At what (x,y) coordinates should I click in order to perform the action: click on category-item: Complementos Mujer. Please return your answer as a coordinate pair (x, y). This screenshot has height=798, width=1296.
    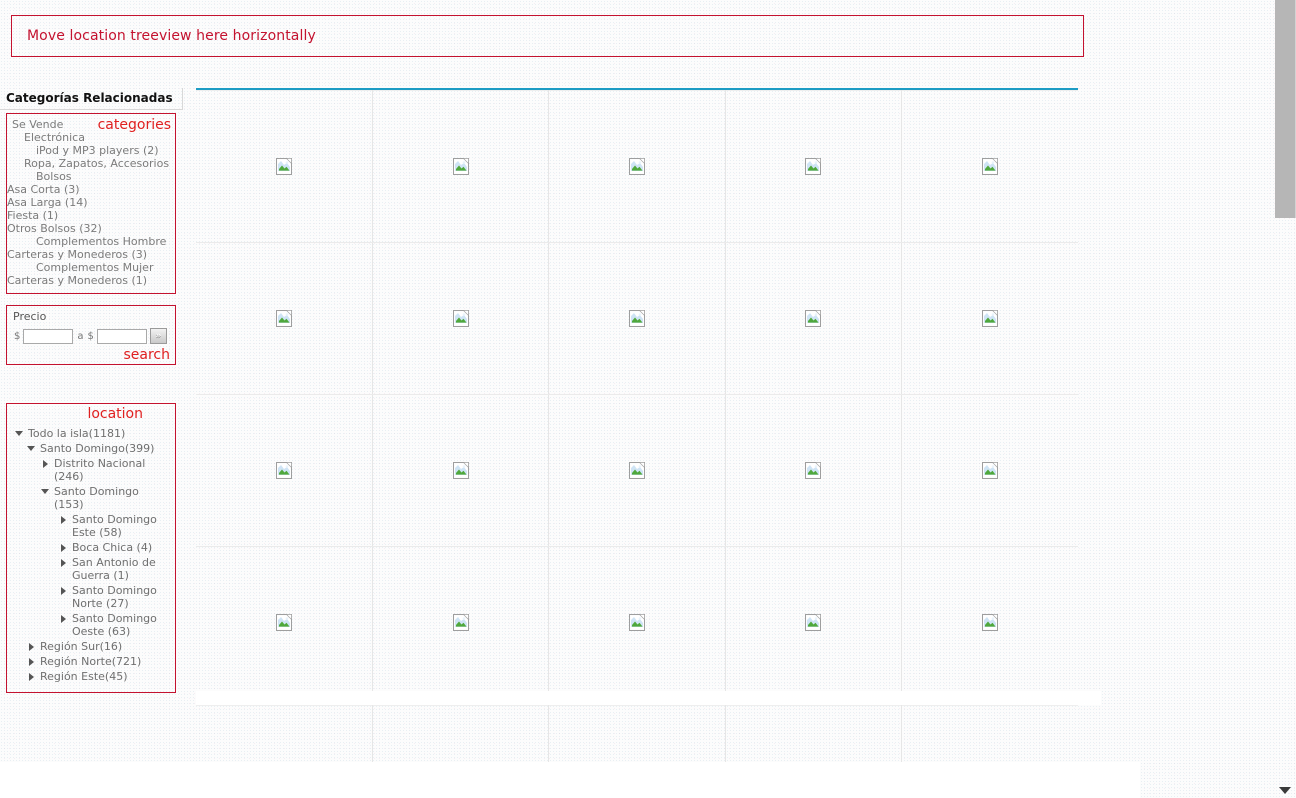
    Looking at the image, I should click on (91, 267).